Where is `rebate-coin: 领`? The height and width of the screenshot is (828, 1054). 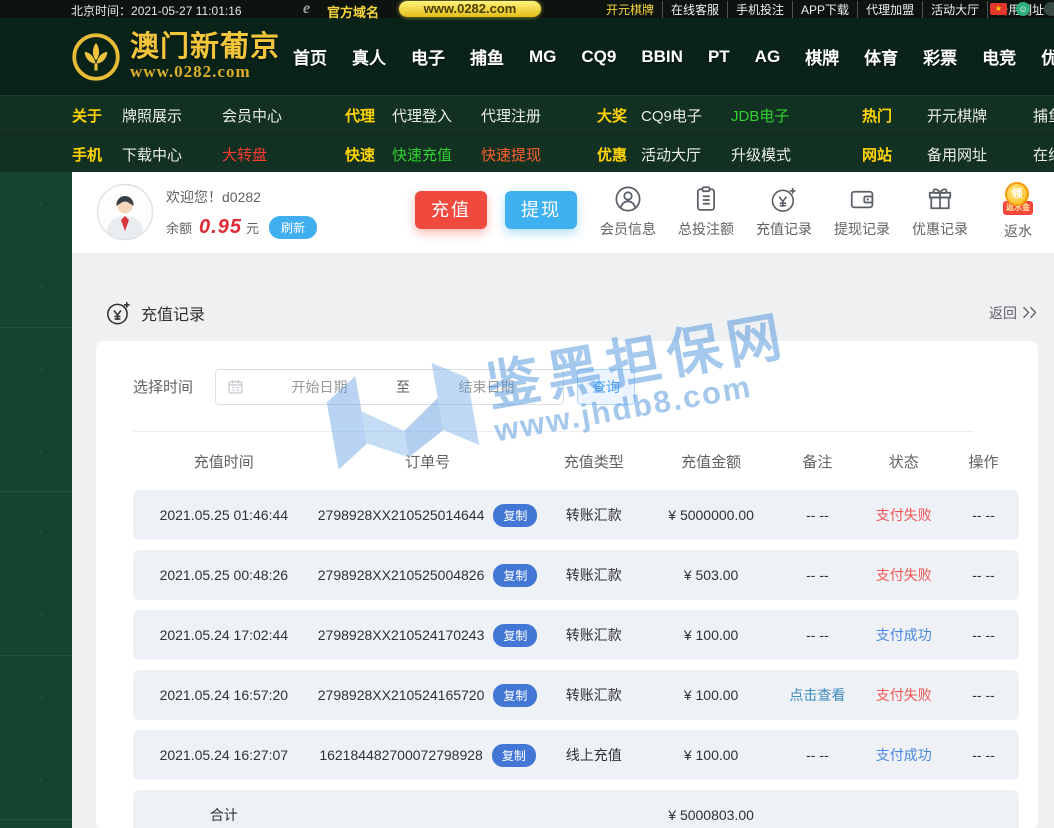 rebate-coin: 领 is located at coordinates (1017, 194).